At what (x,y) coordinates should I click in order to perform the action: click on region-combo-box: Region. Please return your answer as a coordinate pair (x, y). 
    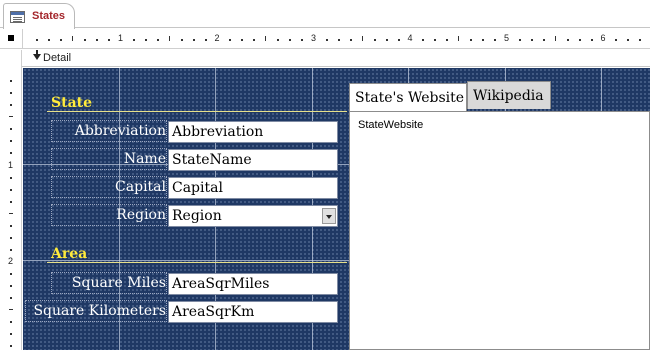
    Looking at the image, I should click on (253, 216).